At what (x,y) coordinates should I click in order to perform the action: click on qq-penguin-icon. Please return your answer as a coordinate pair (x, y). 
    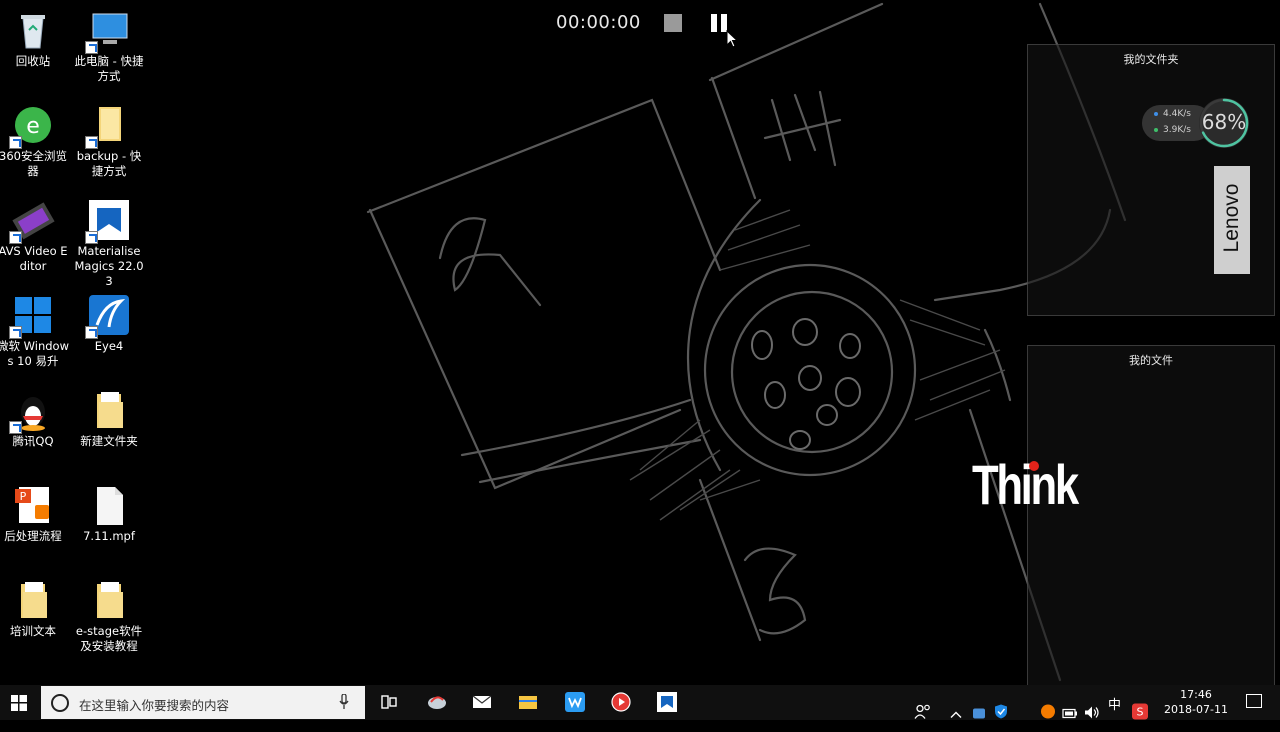
    Looking at the image, I should click on (32, 411).